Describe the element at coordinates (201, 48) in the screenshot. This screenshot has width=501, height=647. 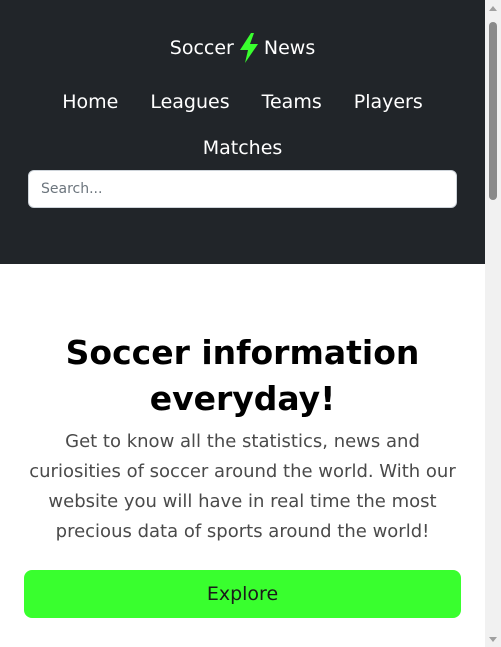
I see `brand-left-text: Soccer` at that location.